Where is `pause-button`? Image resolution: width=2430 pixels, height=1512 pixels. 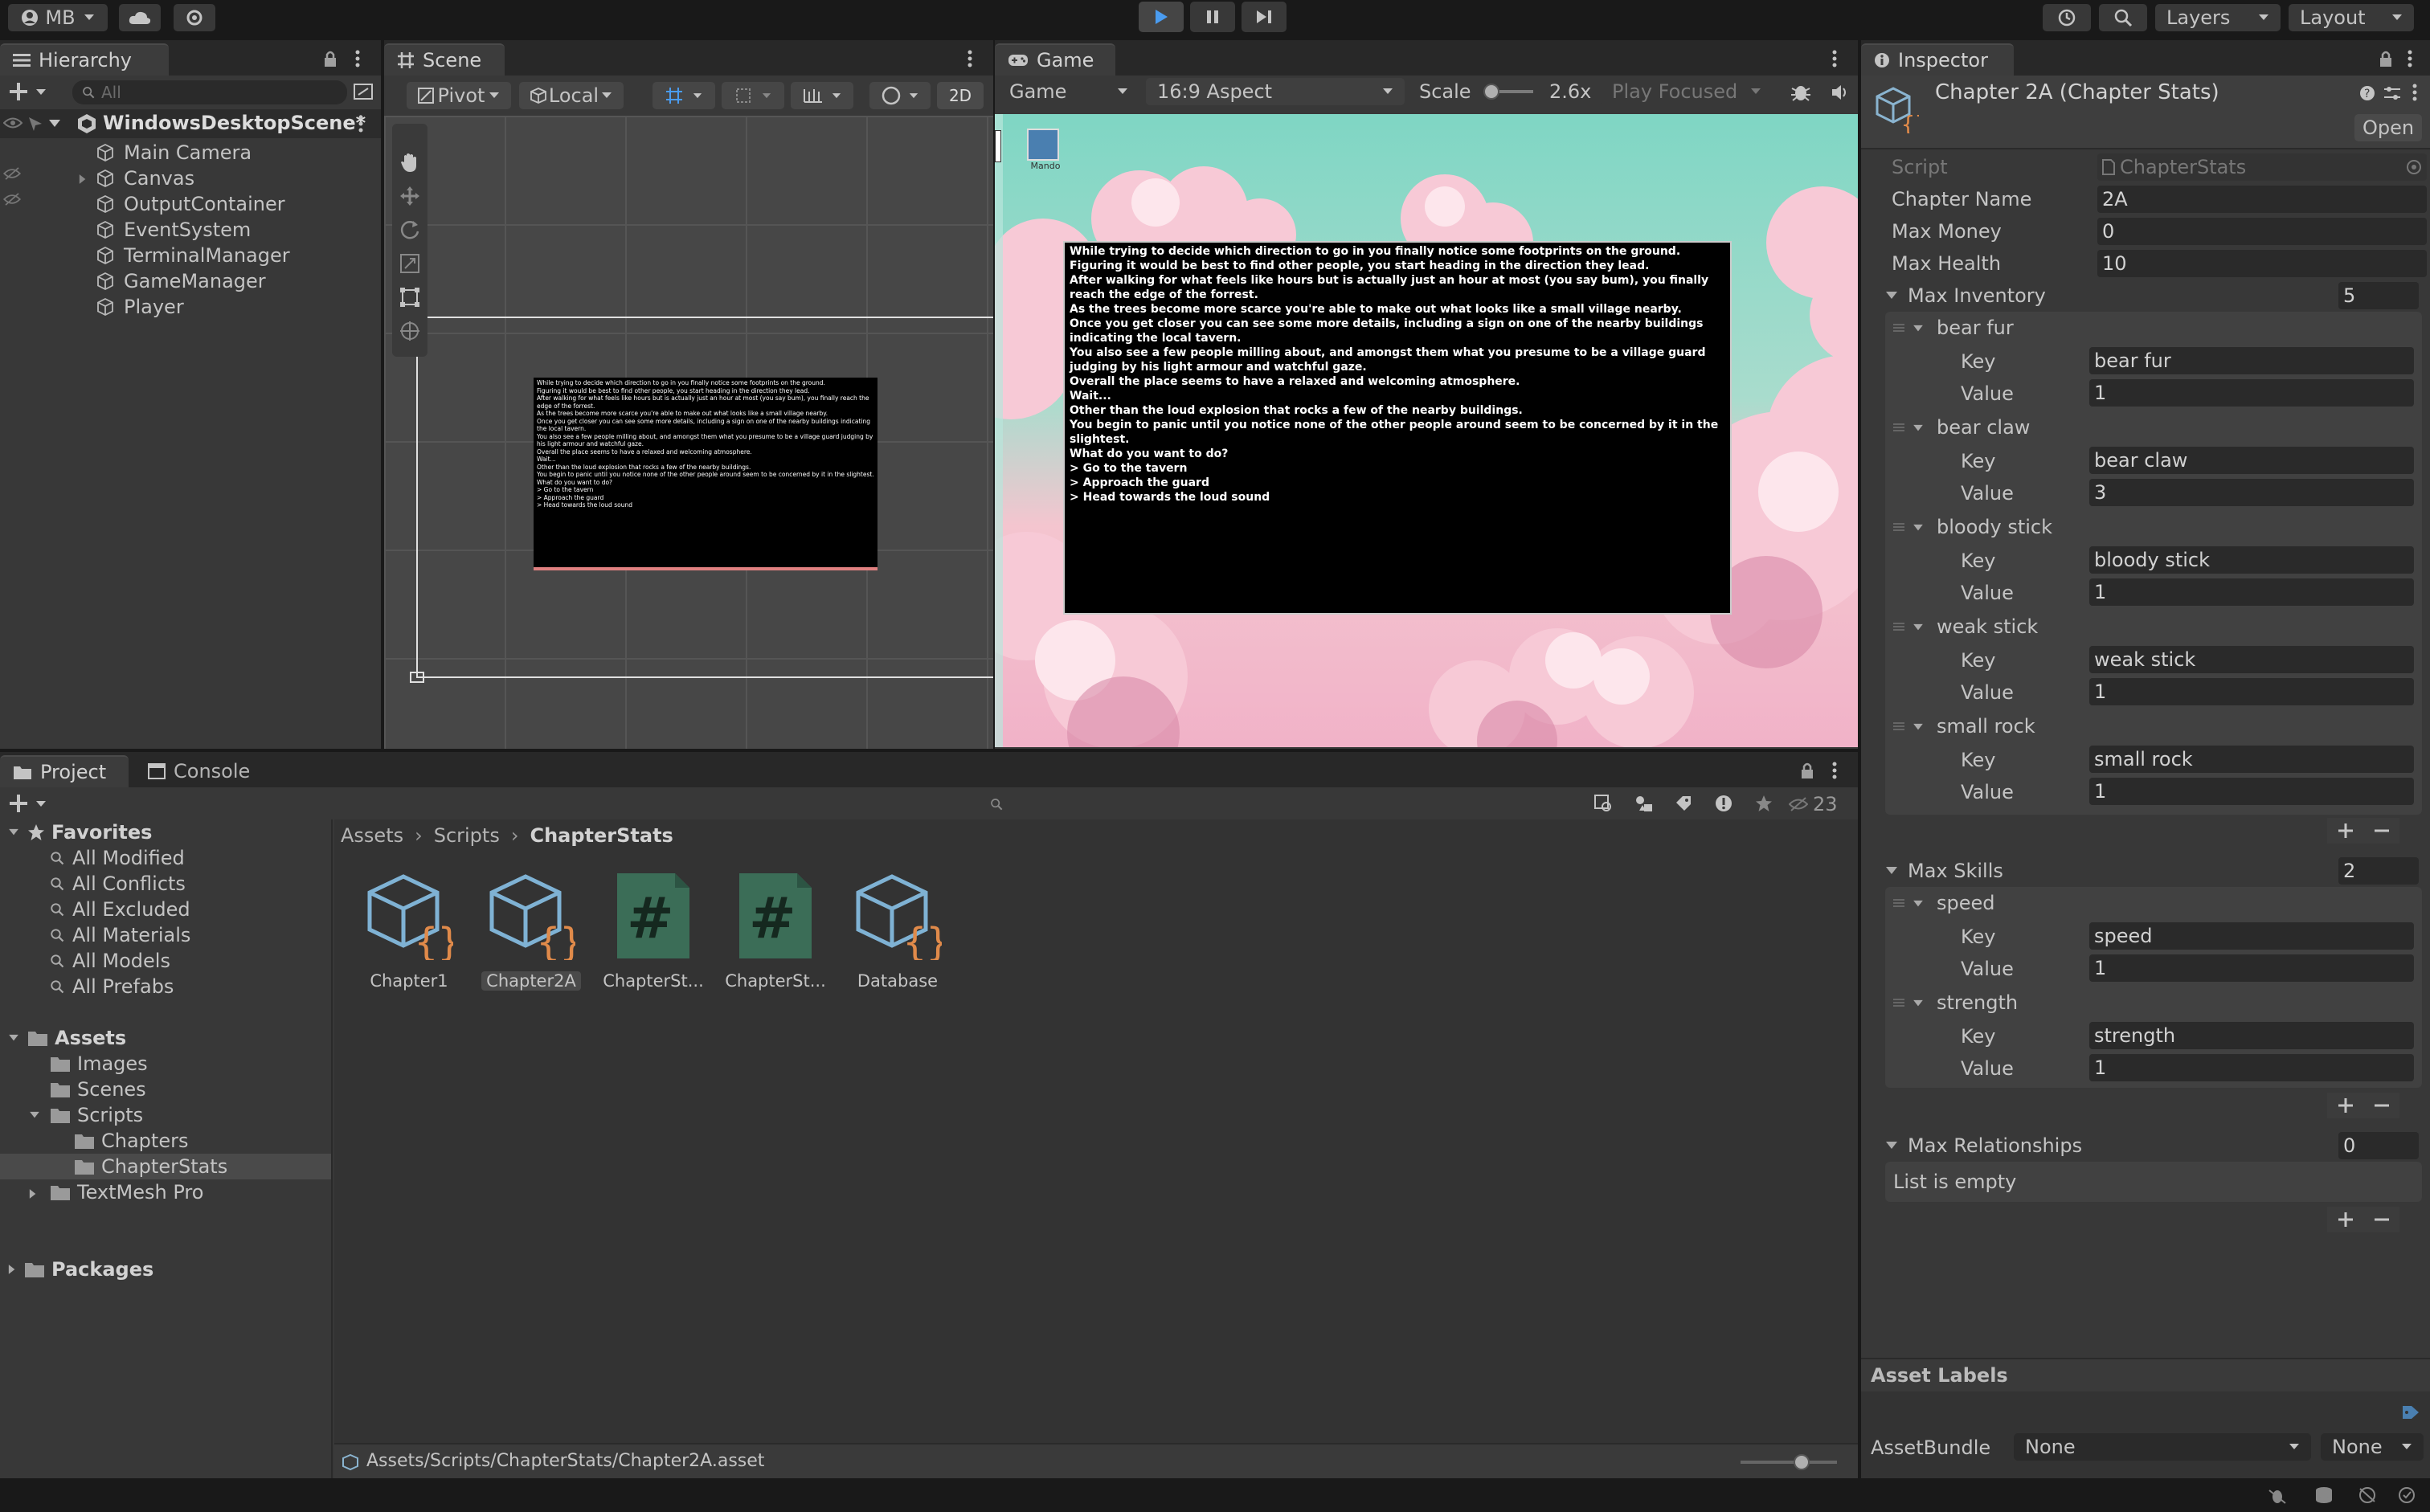
pause-button is located at coordinates (1212, 17).